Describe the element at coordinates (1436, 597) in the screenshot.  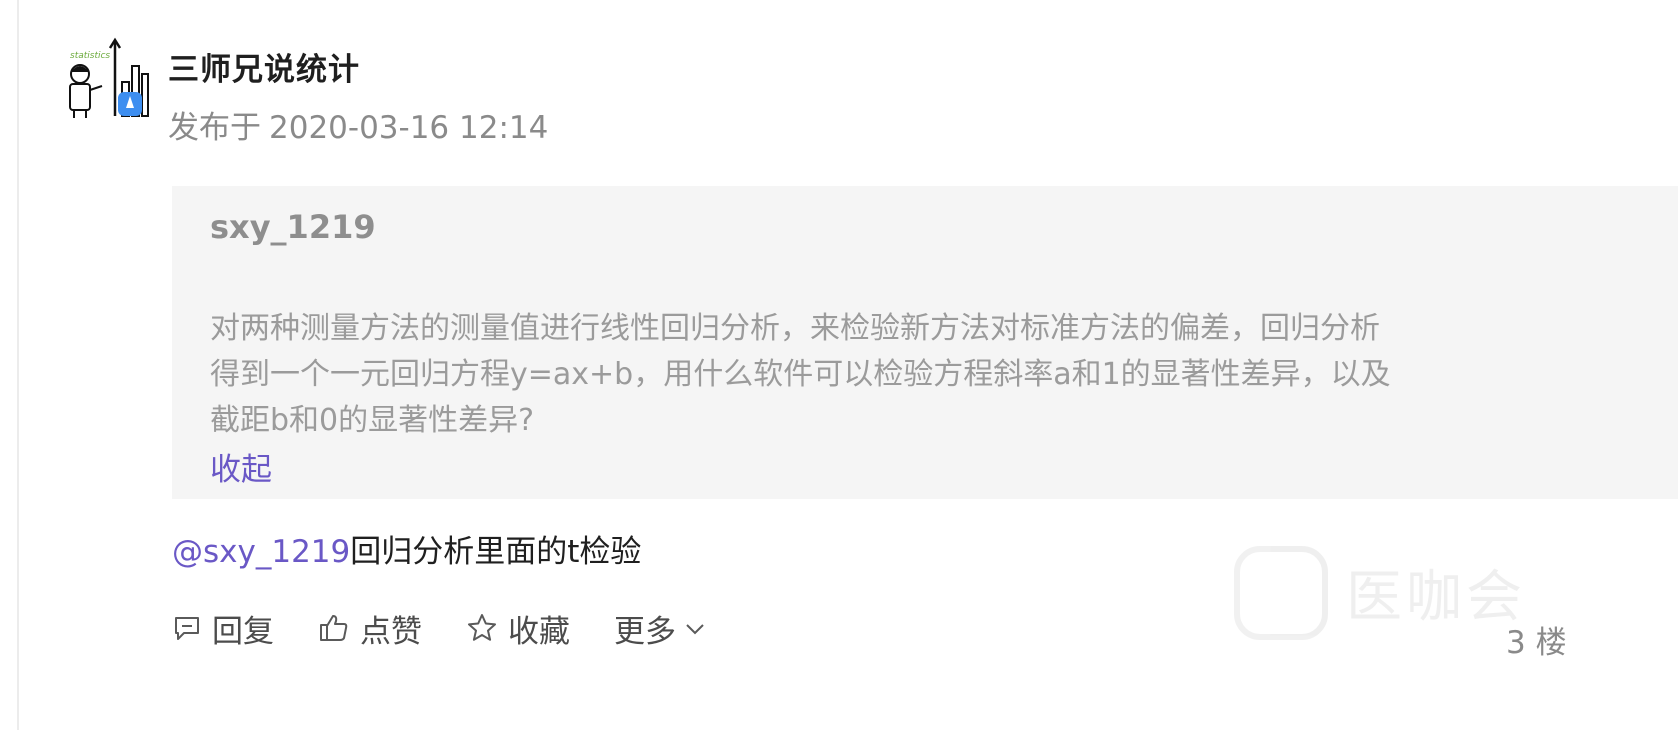
I see `watermark-text: 医咖会` at that location.